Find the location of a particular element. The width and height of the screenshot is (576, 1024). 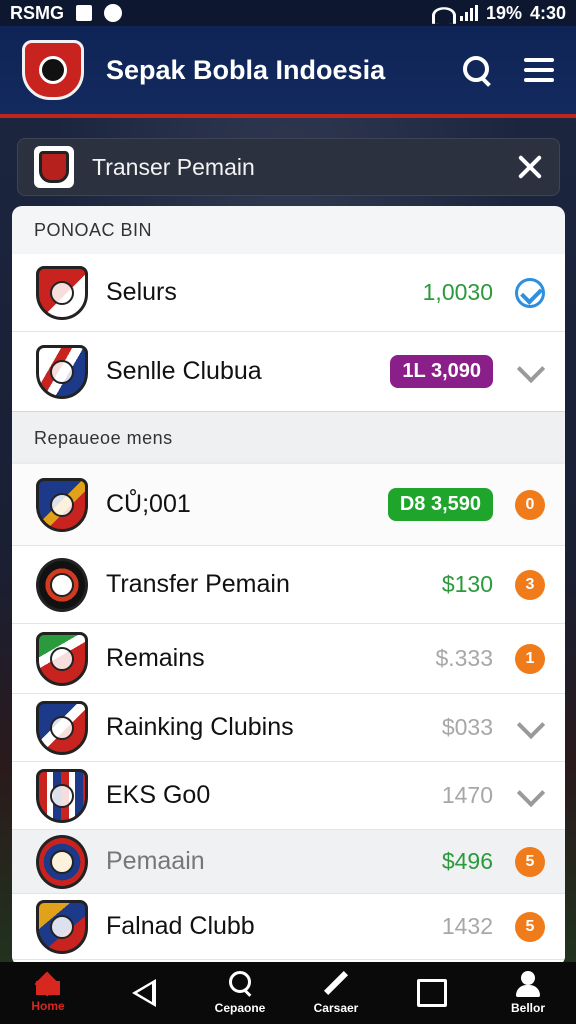

pen-icon is located at coordinates (336, 984).